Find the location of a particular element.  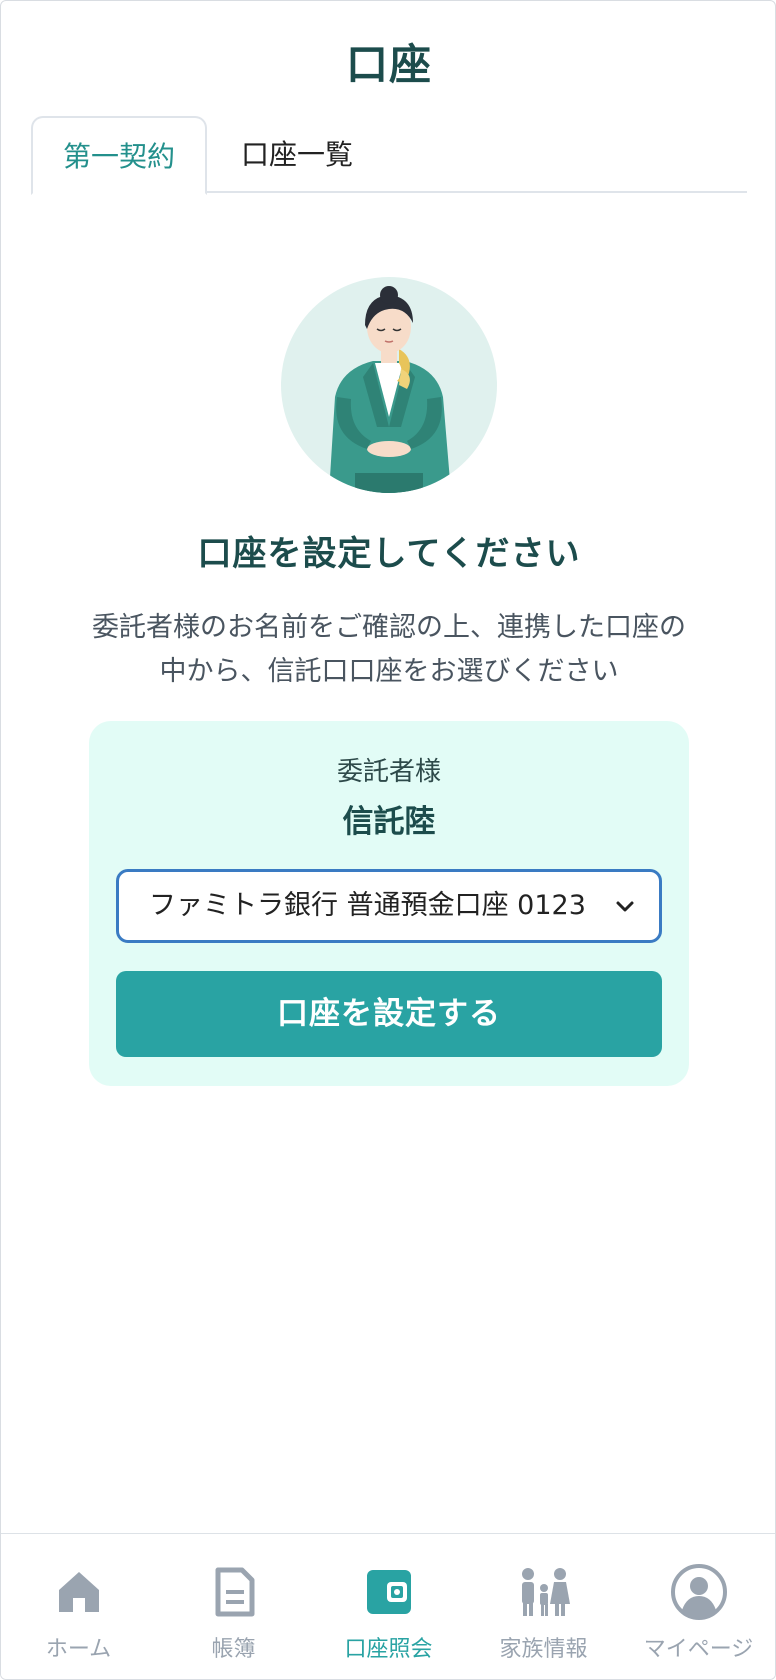

family-icon is located at coordinates (545, 1592).